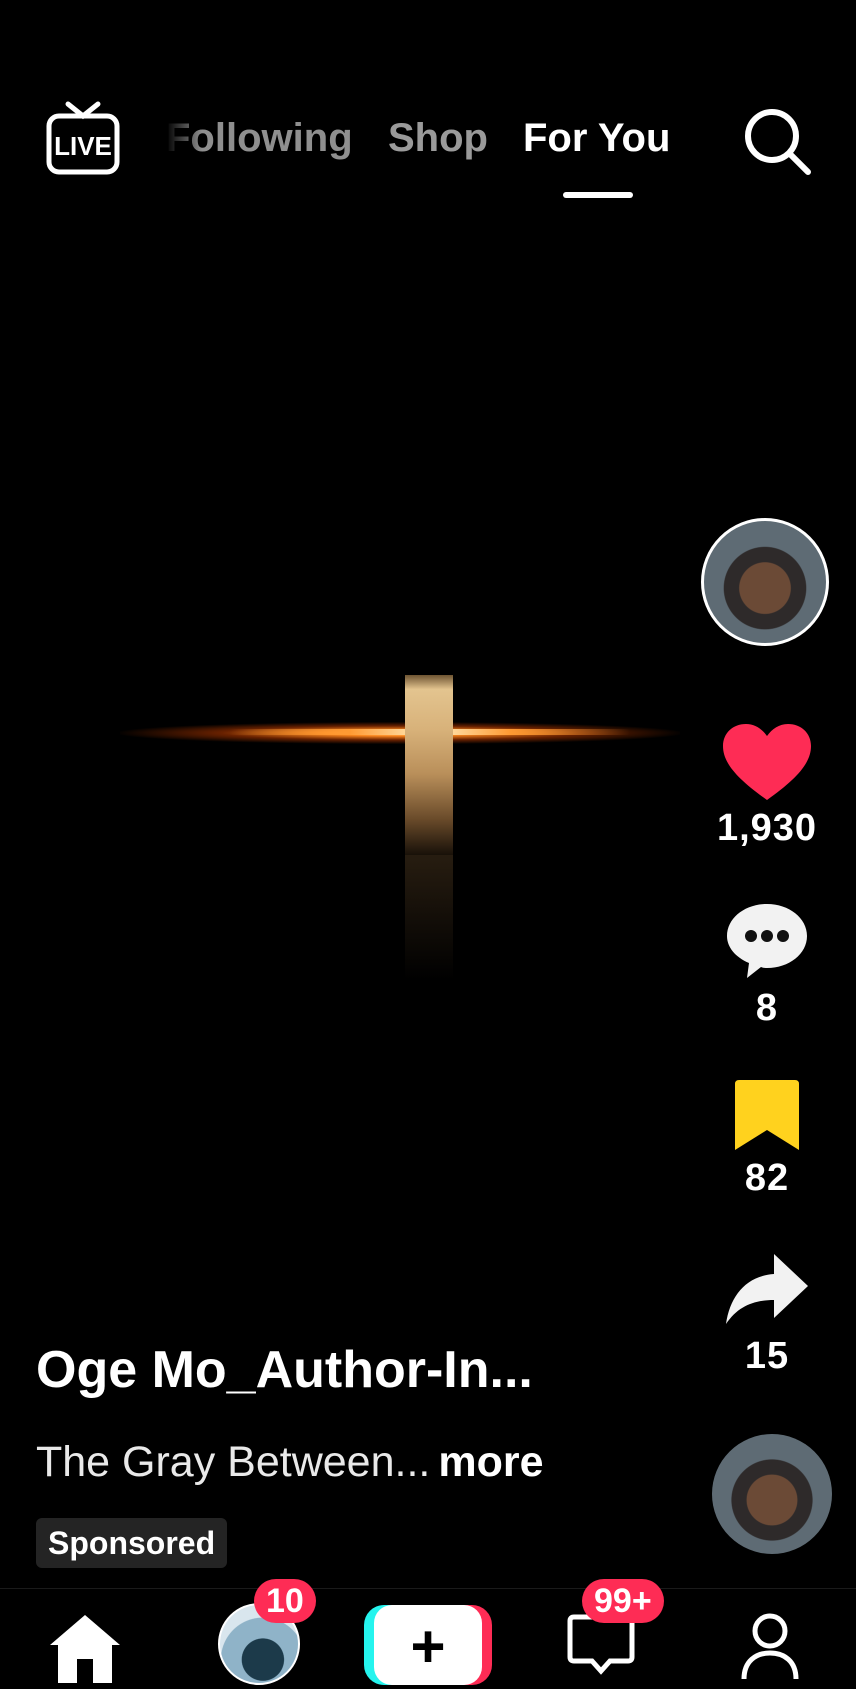 This screenshot has width=856, height=1689. Describe the element at coordinates (765, 582) in the screenshot. I see `creator-avatar` at that location.